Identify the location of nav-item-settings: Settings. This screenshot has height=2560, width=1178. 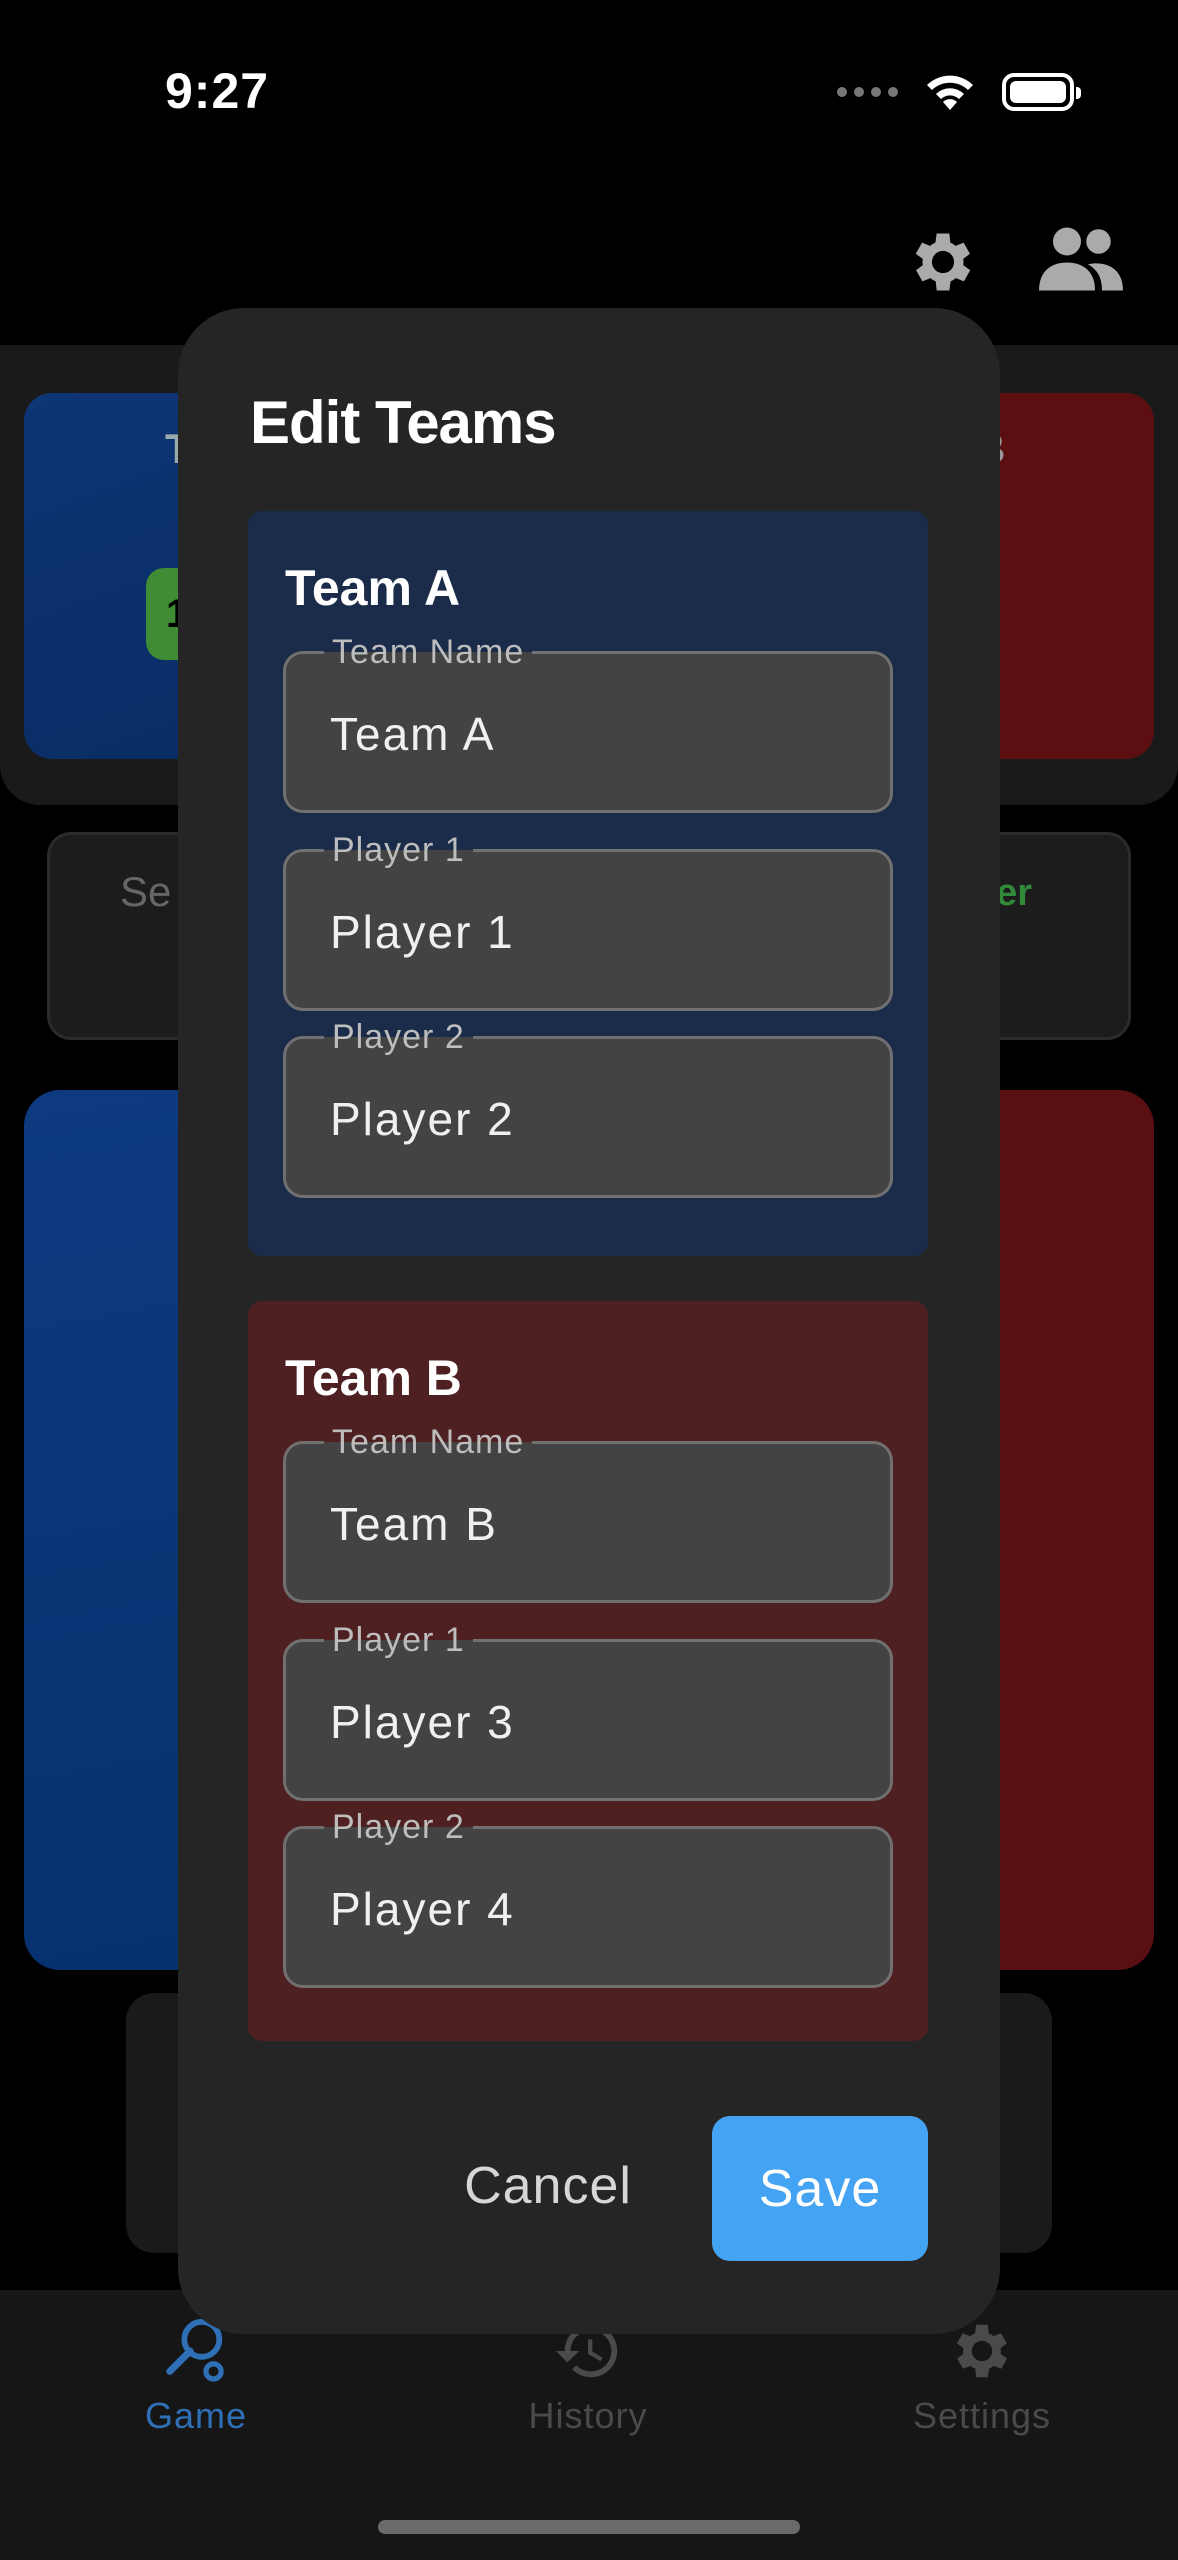
(982, 2376).